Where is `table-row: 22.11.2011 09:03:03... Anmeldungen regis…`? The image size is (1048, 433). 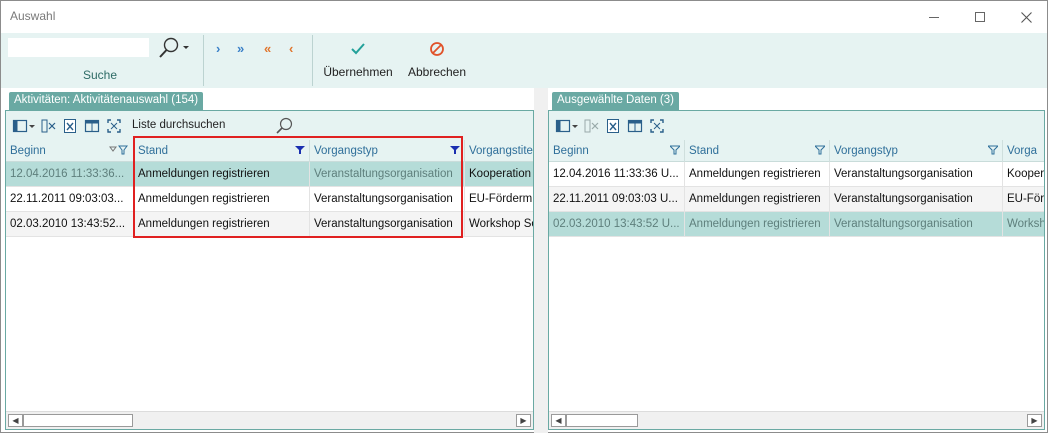 table-row: 22.11.2011 09:03:03... Anmeldungen regis… is located at coordinates (269, 199).